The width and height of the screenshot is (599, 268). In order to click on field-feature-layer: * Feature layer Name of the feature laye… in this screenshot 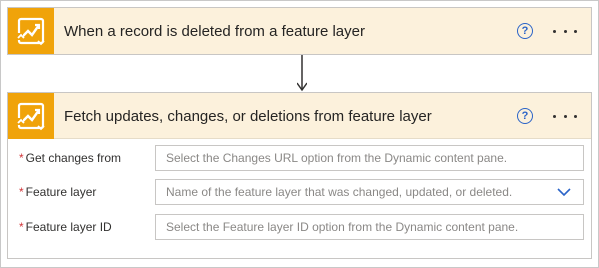, I will do `click(301, 193)`.